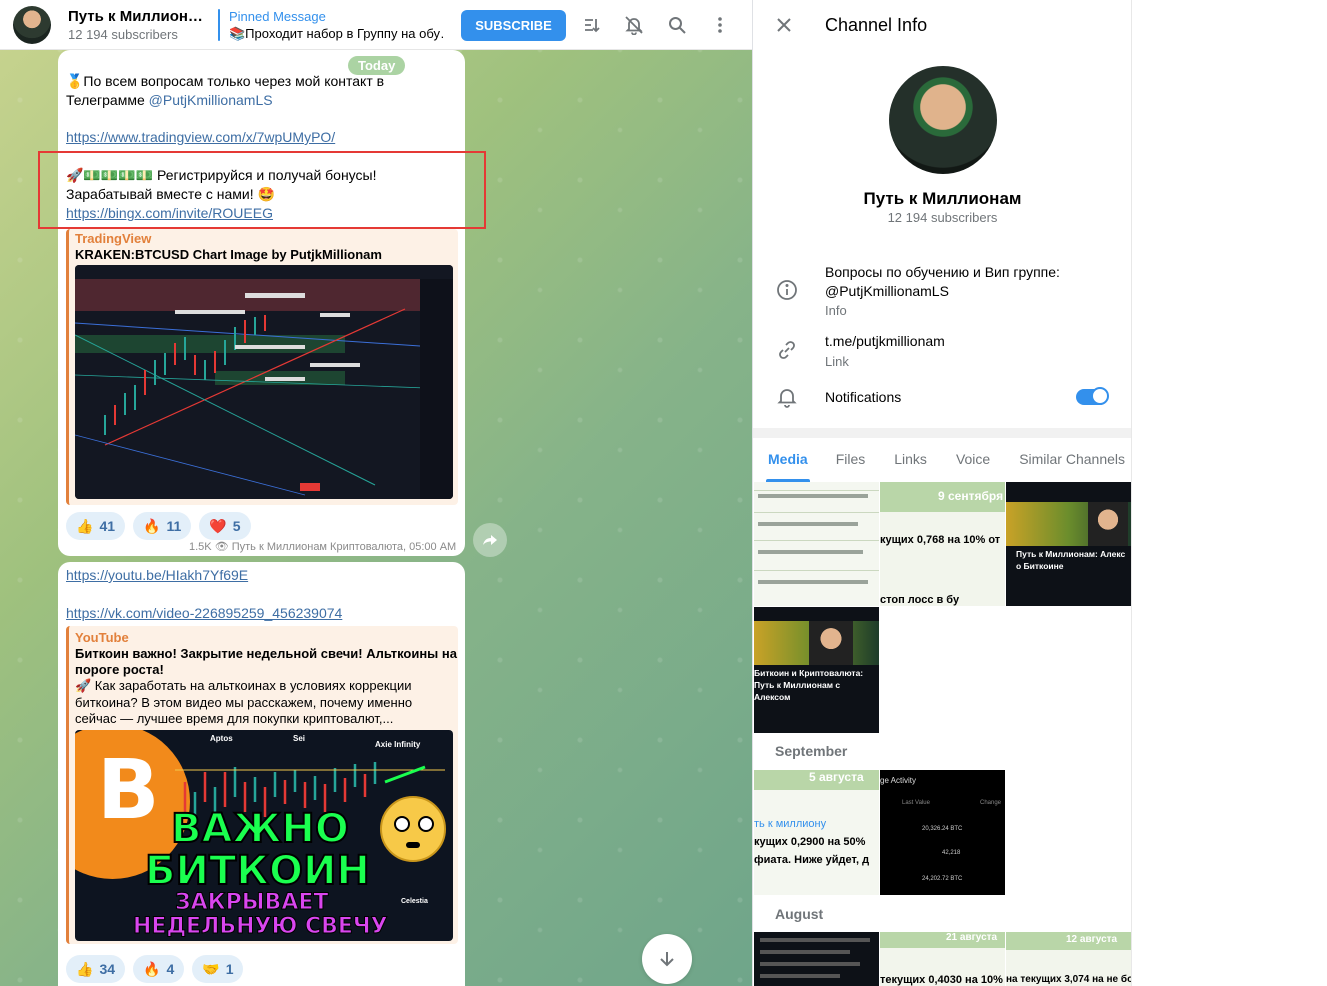  I want to click on channel-avatar, so click(32, 25).